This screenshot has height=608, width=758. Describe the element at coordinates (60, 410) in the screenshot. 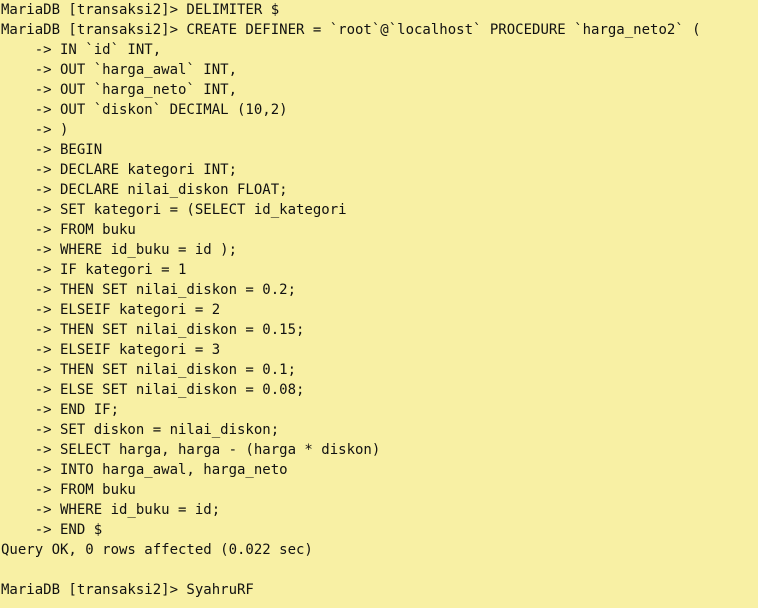

I see `terminal-line: -> END IF;` at that location.